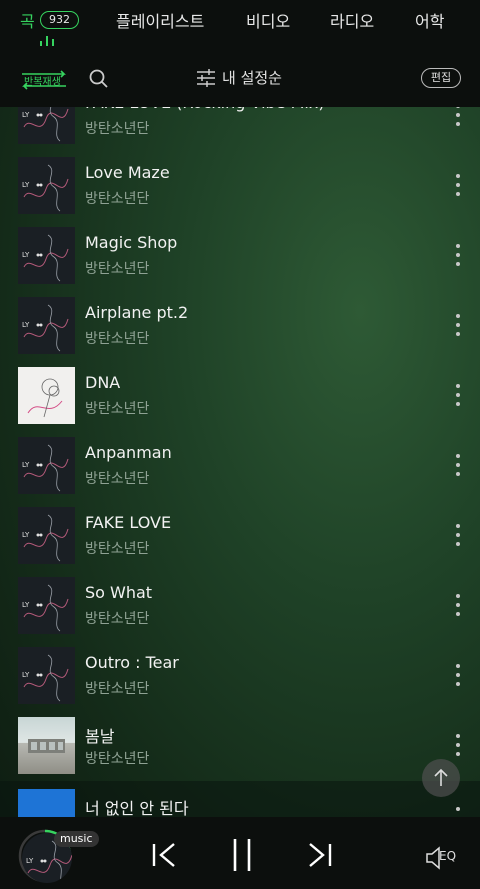 The width and height of the screenshot is (480, 889). Describe the element at coordinates (429, 20) in the screenshot. I see `tab-language: 어학` at that location.